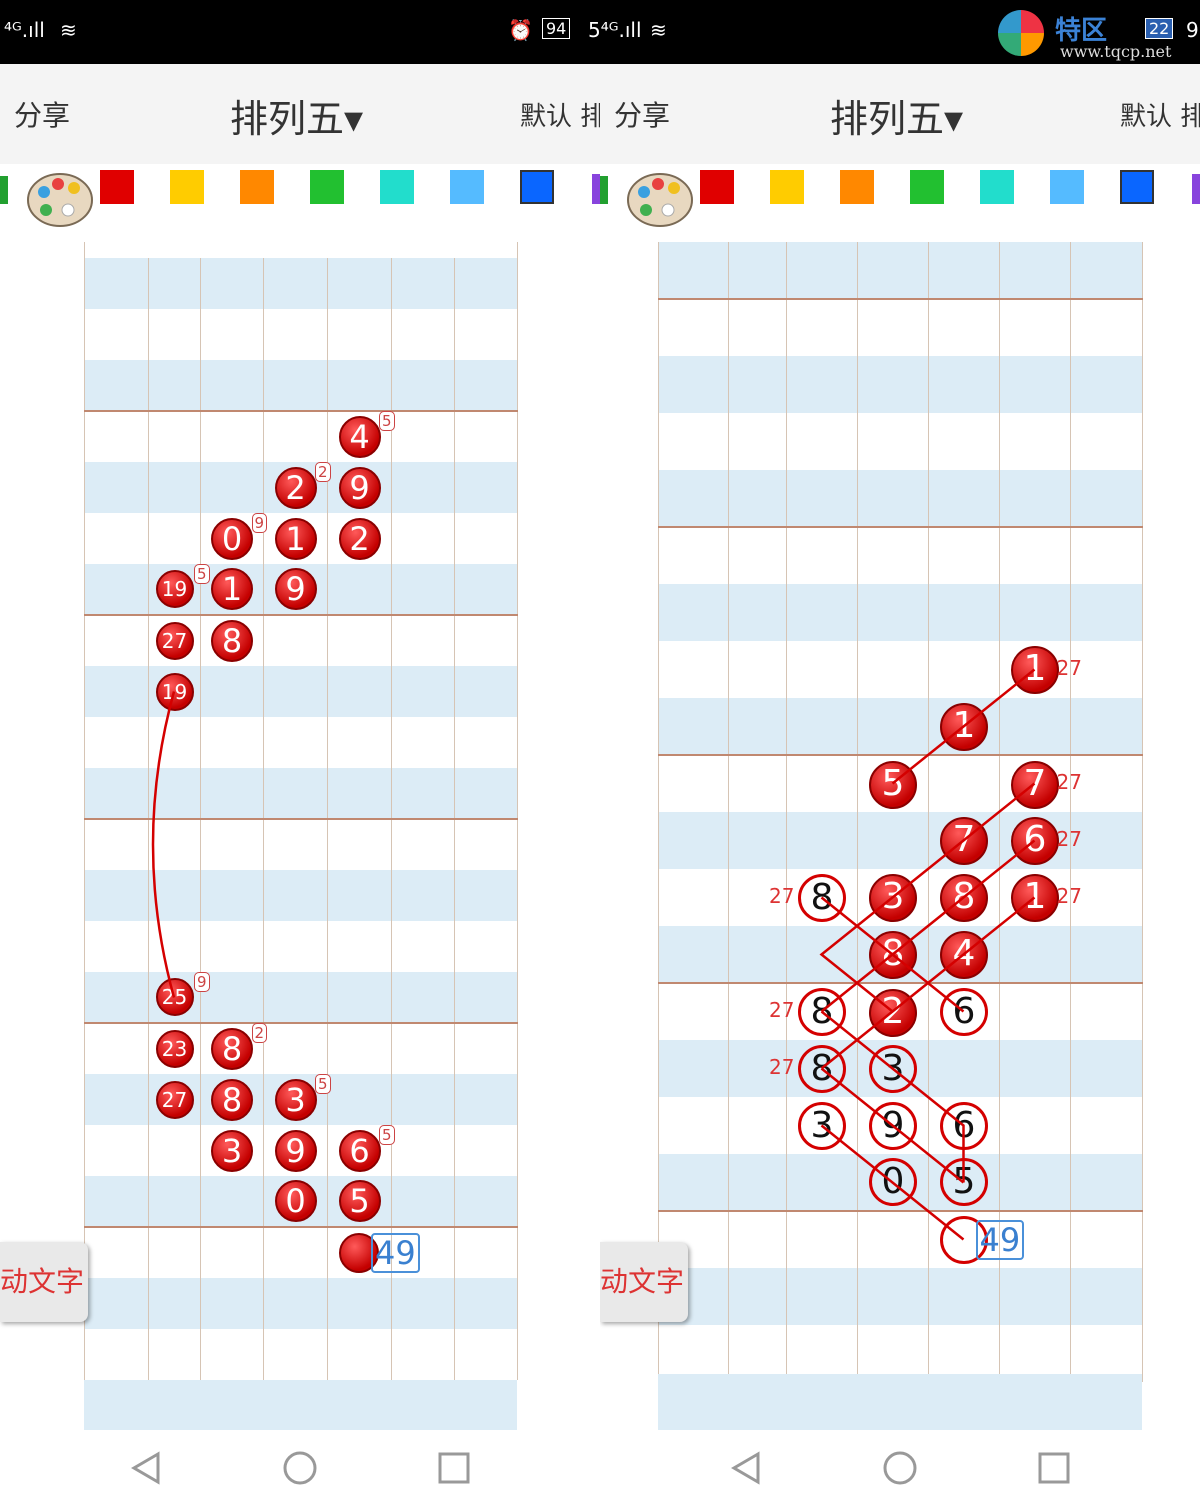 The height and width of the screenshot is (1500, 1200). What do you see at coordinates (964, 1012) in the screenshot?
I see `highlight-ring: 6` at bounding box center [964, 1012].